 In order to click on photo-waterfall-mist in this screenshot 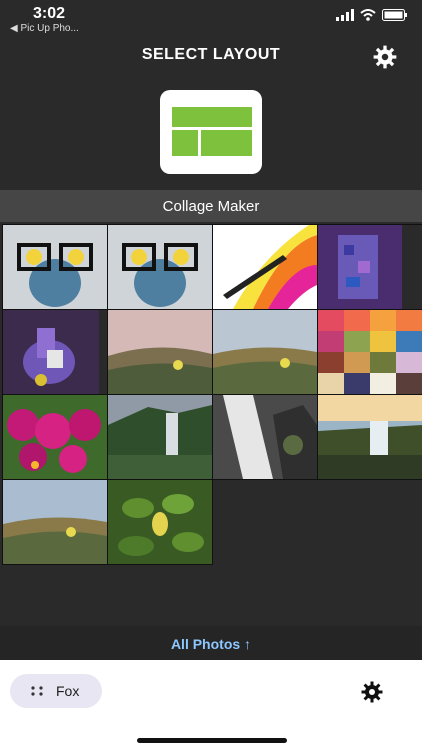, I will do `click(160, 437)`.